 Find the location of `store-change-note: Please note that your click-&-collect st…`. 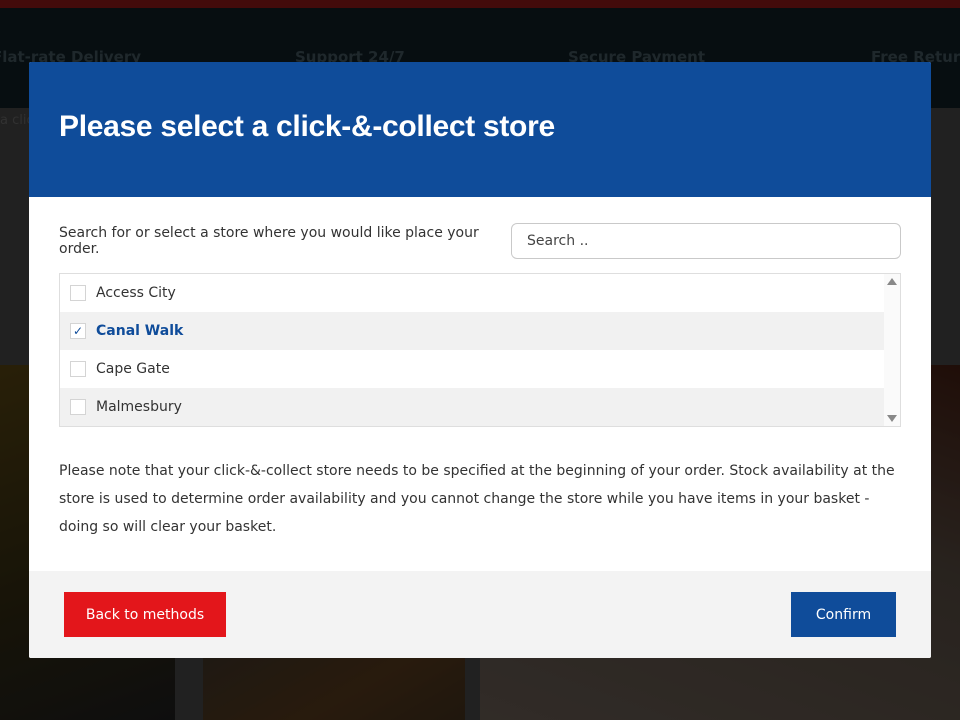

store-change-note: Please note that your click-&-collect st… is located at coordinates (477, 499).